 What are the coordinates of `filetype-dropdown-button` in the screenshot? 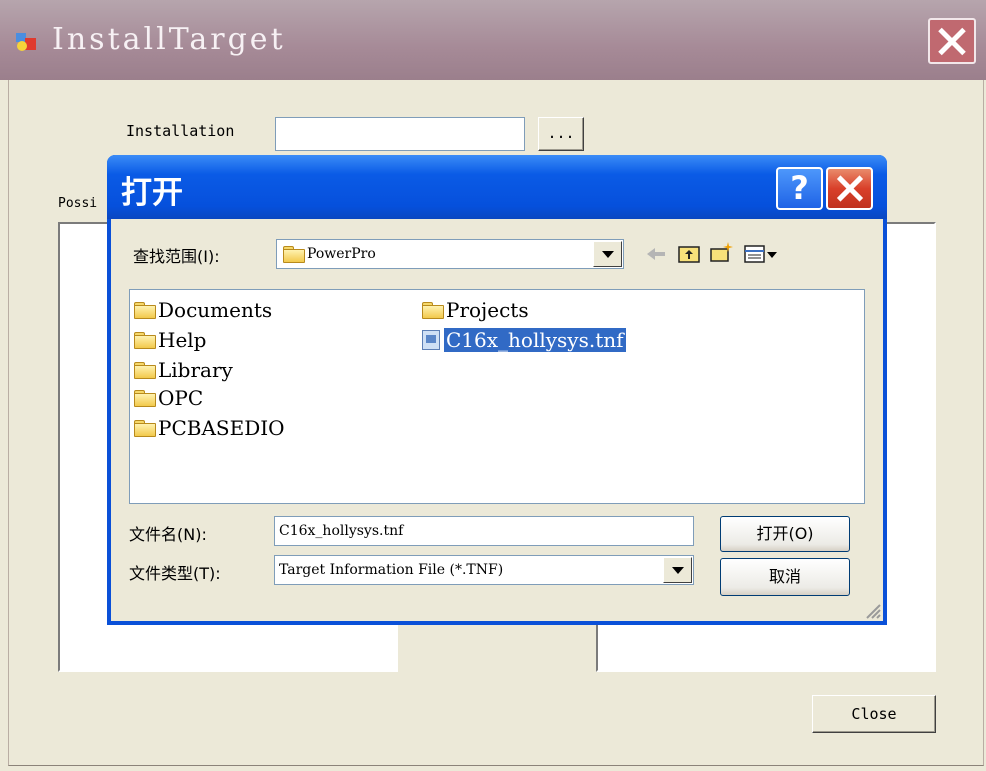 It's located at (677, 570).